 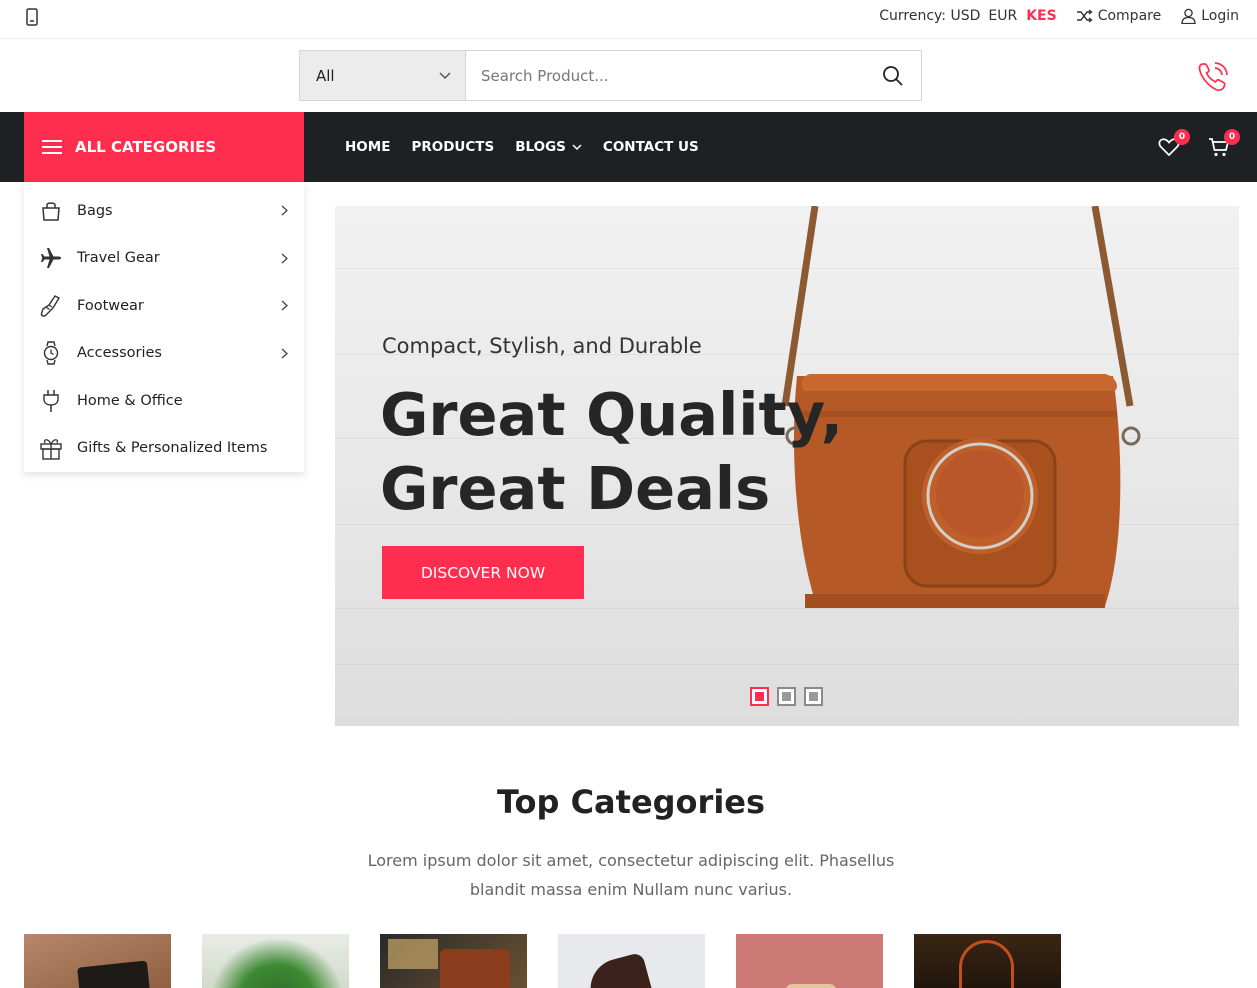 What do you see at coordinates (1084, 16) in the screenshot?
I see `shuffle-icon` at bounding box center [1084, 16].